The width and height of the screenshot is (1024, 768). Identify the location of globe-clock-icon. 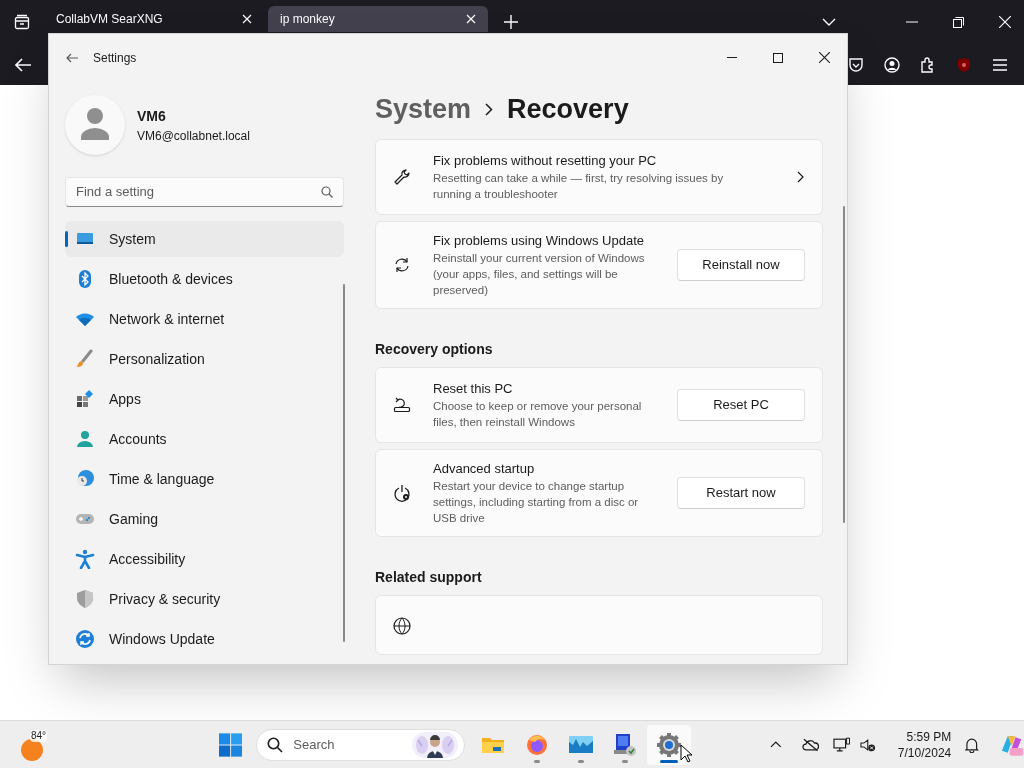
(85, 479).